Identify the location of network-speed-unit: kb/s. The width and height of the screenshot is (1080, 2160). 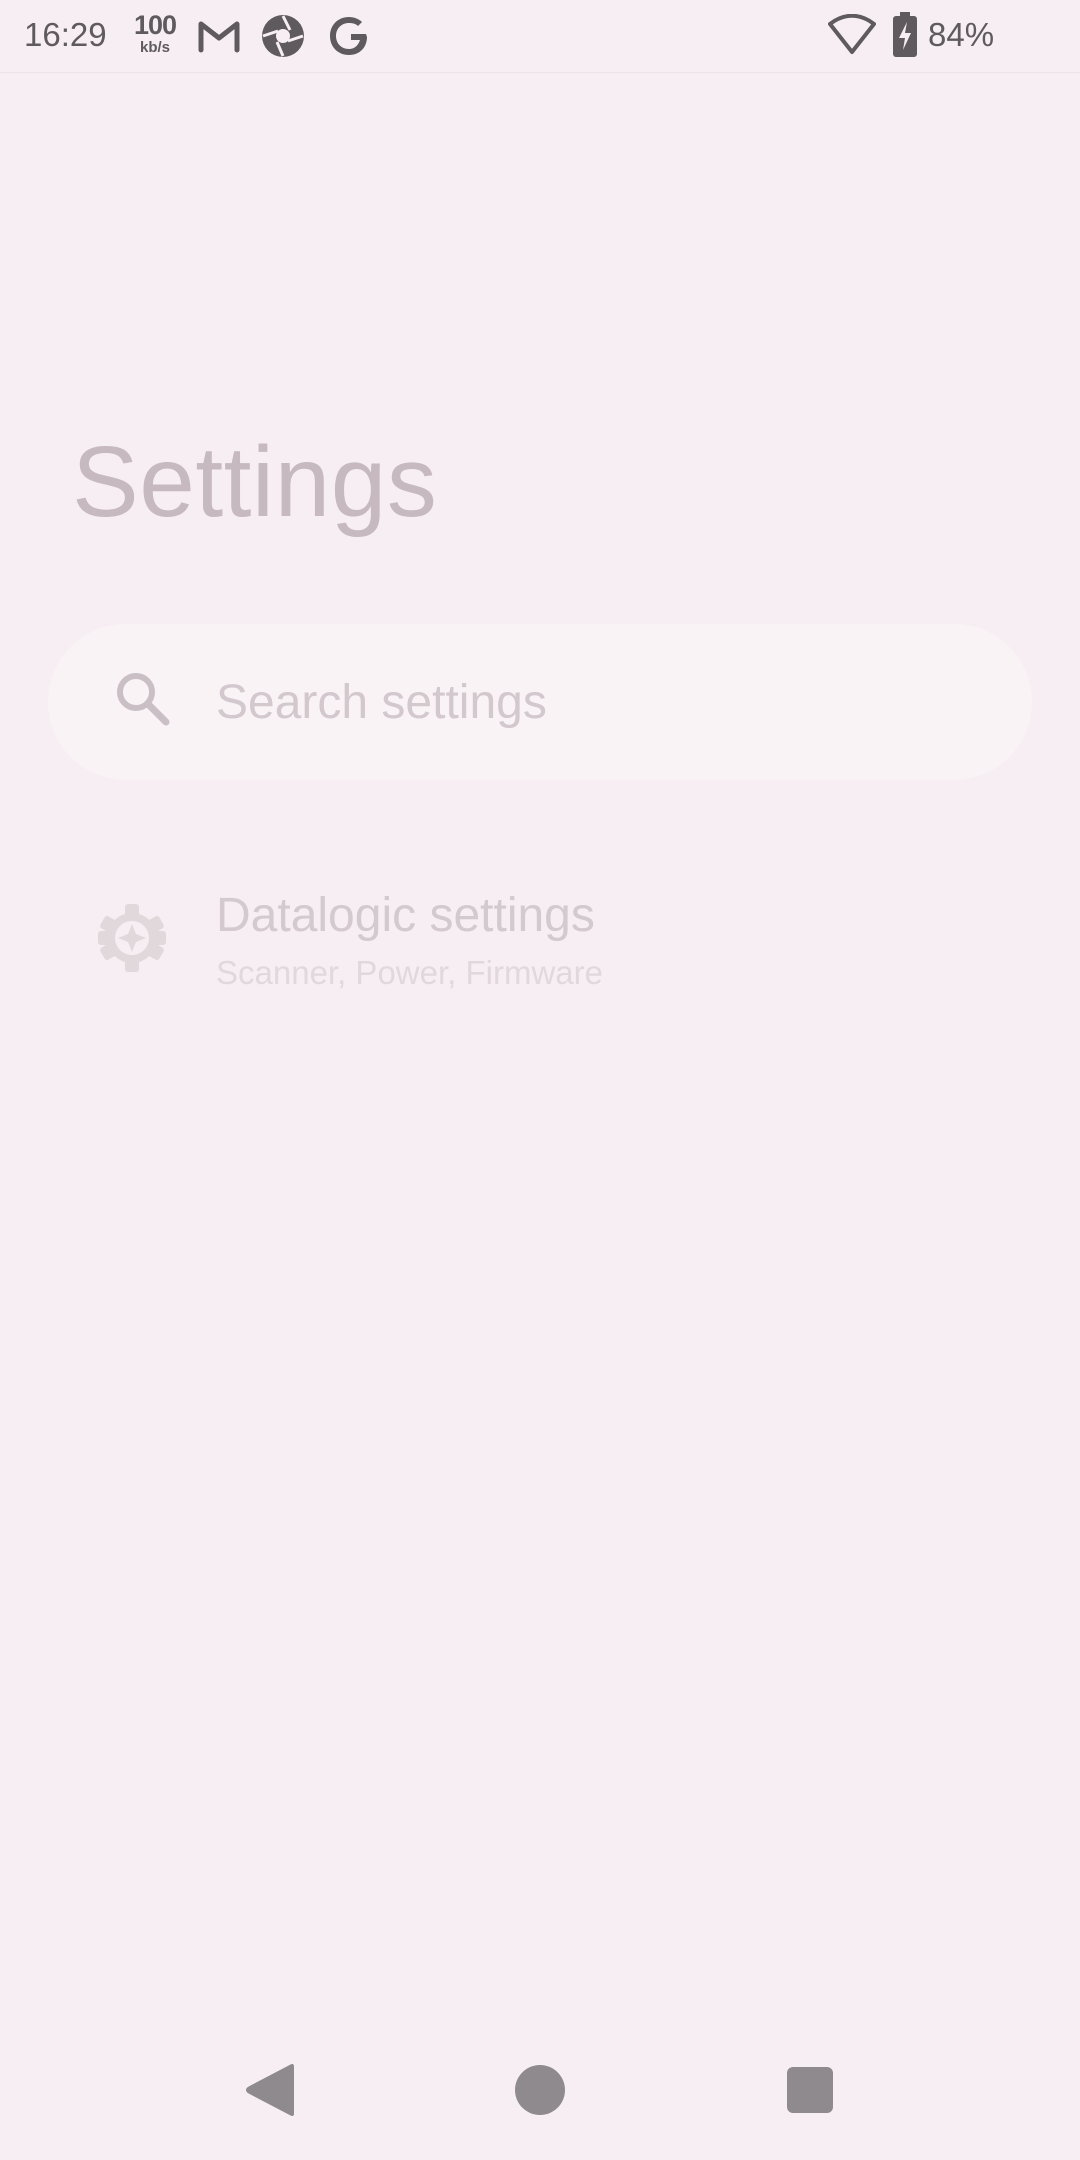
(154, 47).